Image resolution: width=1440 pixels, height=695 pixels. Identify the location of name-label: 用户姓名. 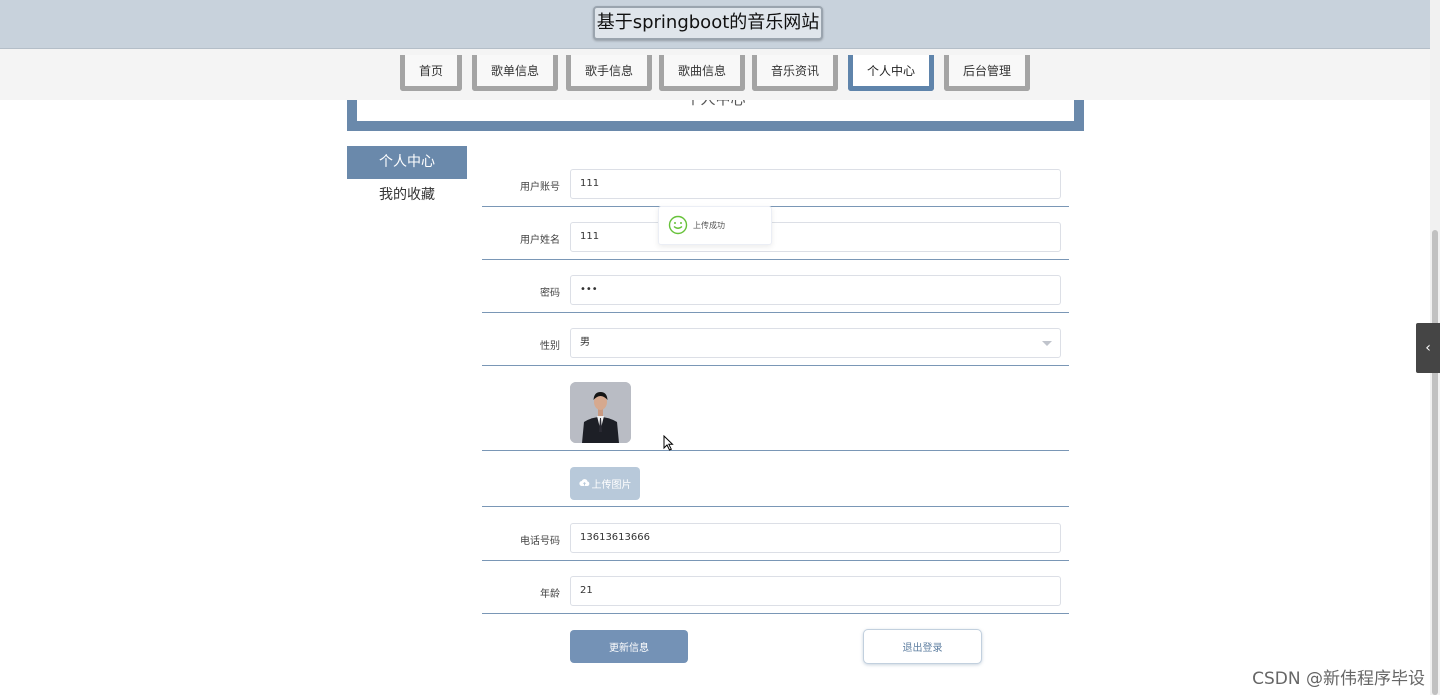
(540, 240).